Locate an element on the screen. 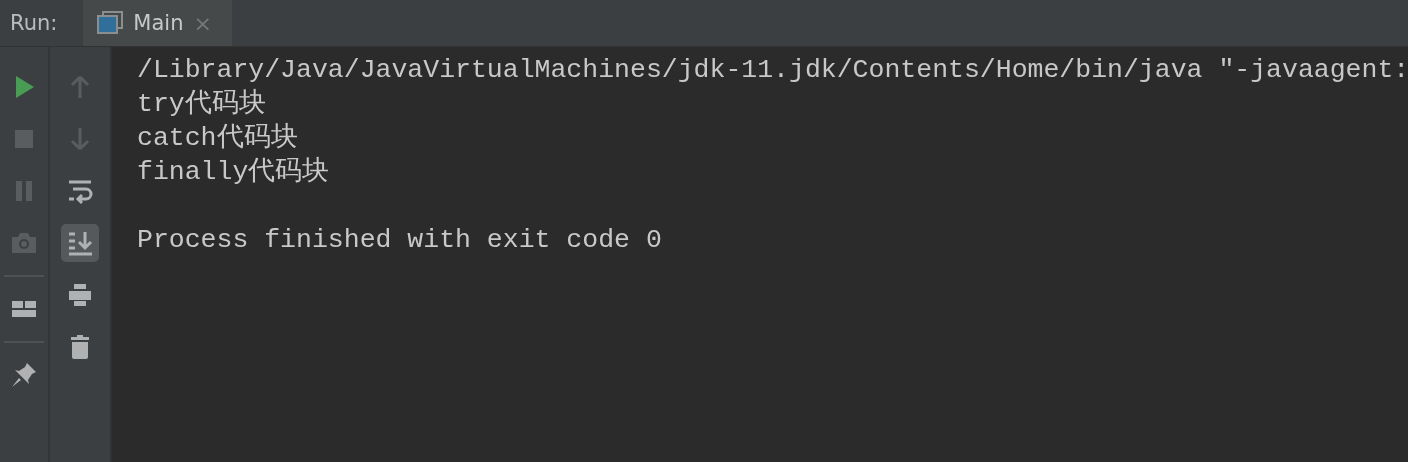 Image resolution: width=1408 pixels, height=462 pixels. exit-message: Process finished with exit code 0 is located at coordinates (400, 240).